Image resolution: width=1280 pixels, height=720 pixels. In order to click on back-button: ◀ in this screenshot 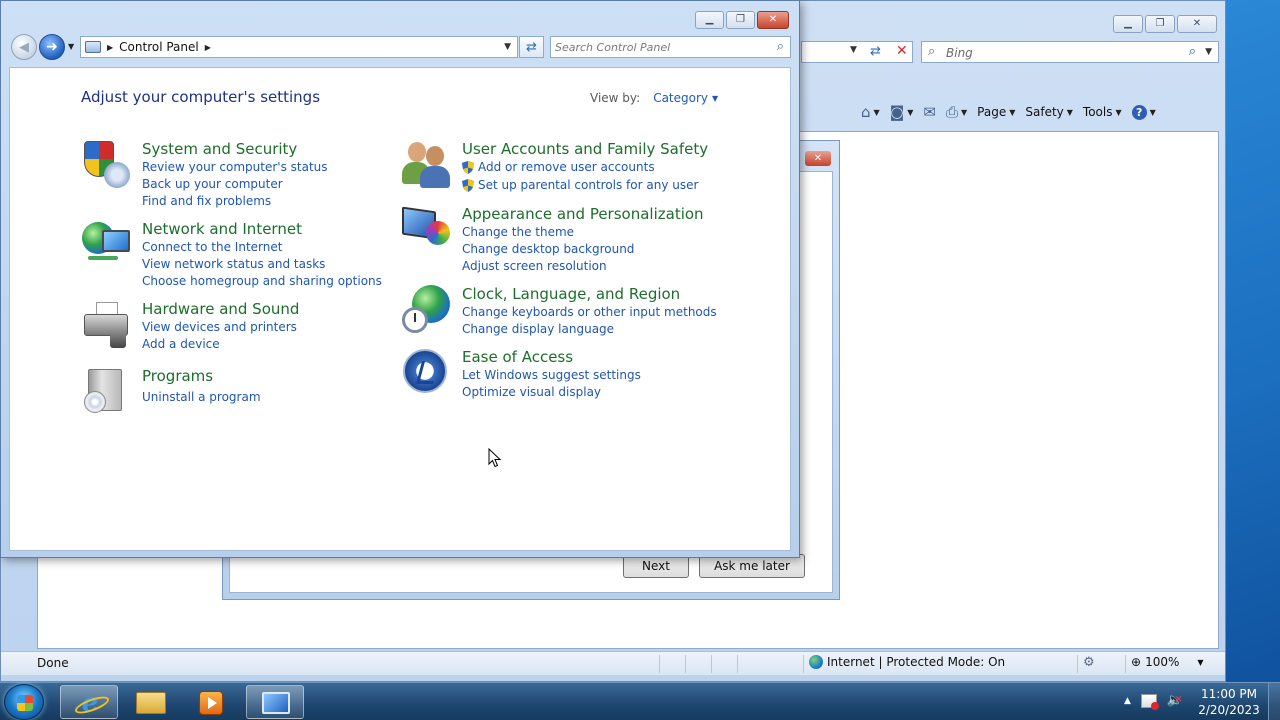, I will do `click(24, 47)`.